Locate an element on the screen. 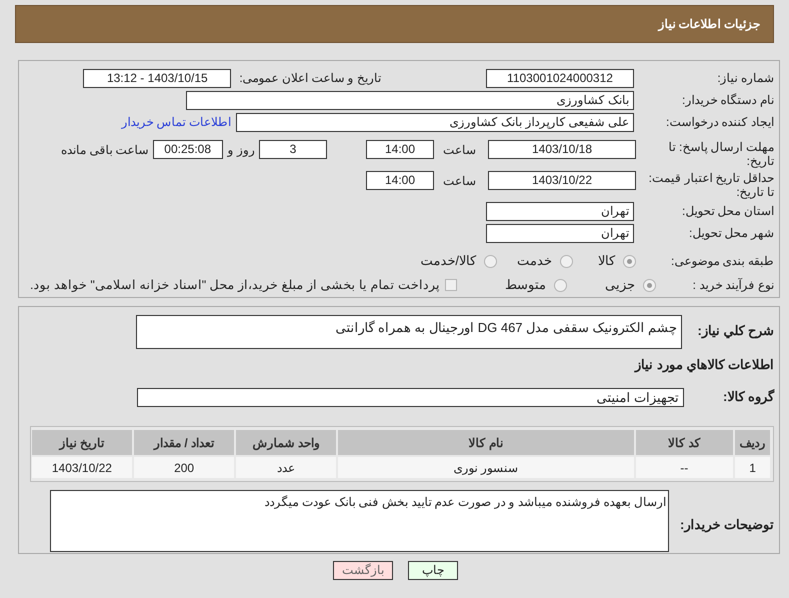 This screenshot has height=598, width=789. field-label: شرح کلي نياز: is located at coordinates (735, 331).